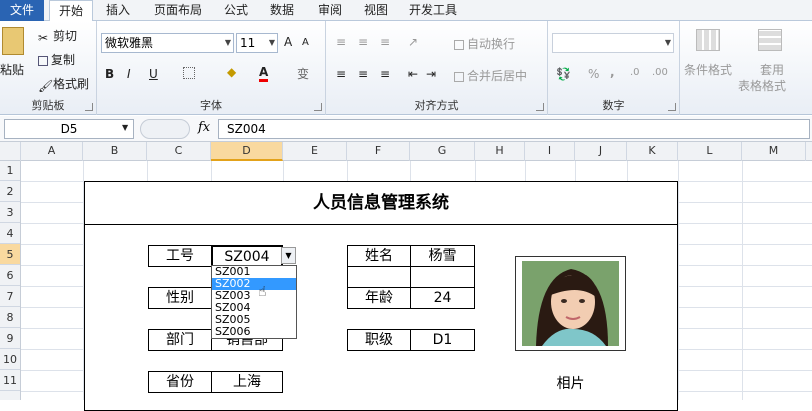 The width and height of the screenshot is (812, 411). Describe the element at coordinates (10, 296) in the screenshot. I see `row-header: 7` at that location.